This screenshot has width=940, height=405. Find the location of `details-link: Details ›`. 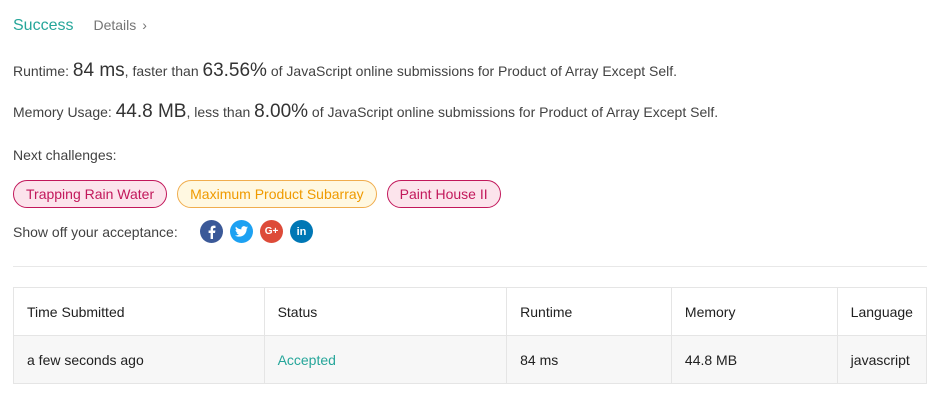

details-link: Details › is located at coordinates (119, 25).